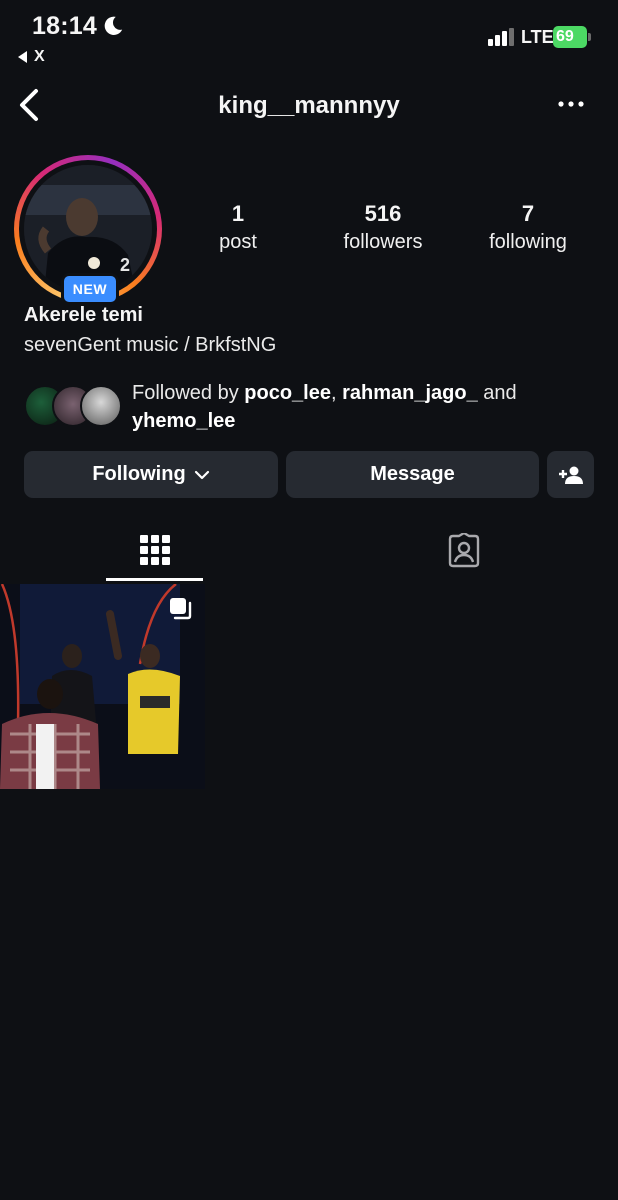 The width and height of the screenshot is (618, 1200). What do you see at coordinates (31, 57) in the screenshot?
I see `back-to-app-link: X` at bounding box center [31, 57].